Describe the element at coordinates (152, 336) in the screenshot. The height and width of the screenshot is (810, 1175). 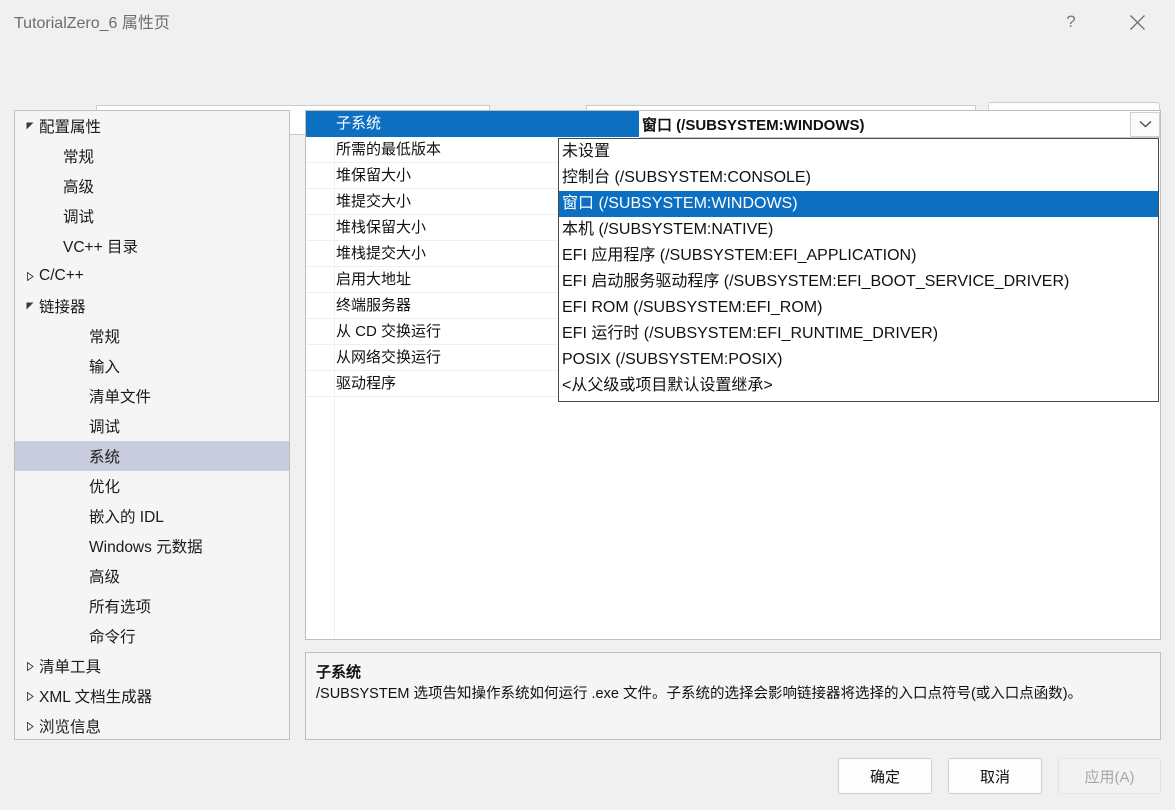
I see `tree-item-7: 常规` at that location.